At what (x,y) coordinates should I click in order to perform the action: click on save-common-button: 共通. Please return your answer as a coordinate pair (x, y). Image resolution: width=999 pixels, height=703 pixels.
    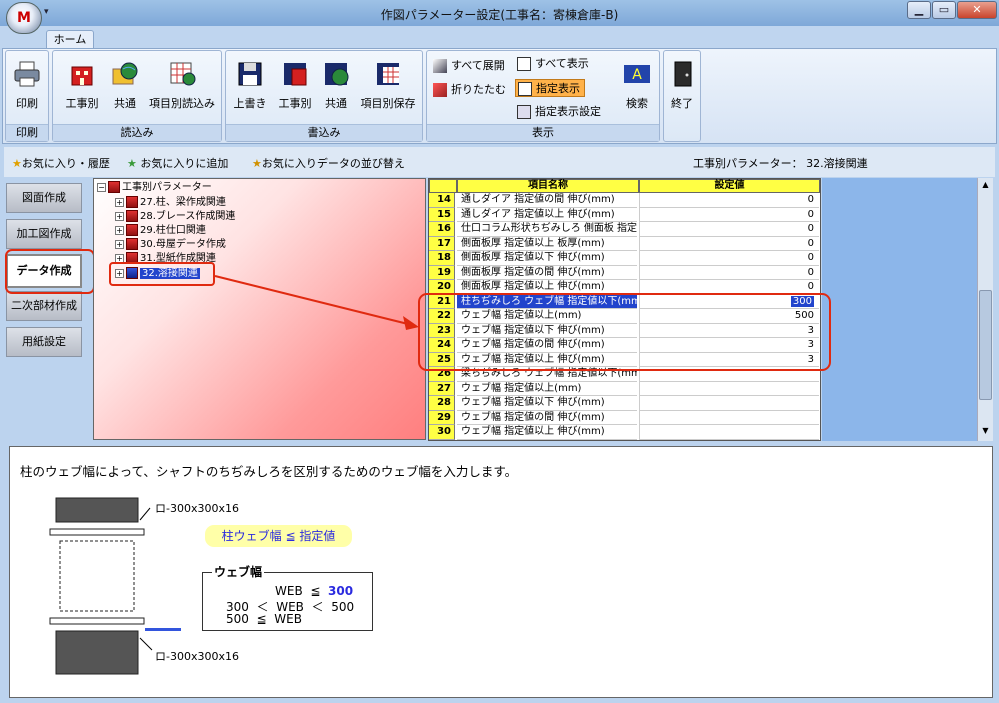
    Looking at the image, I should click on (336, 85).